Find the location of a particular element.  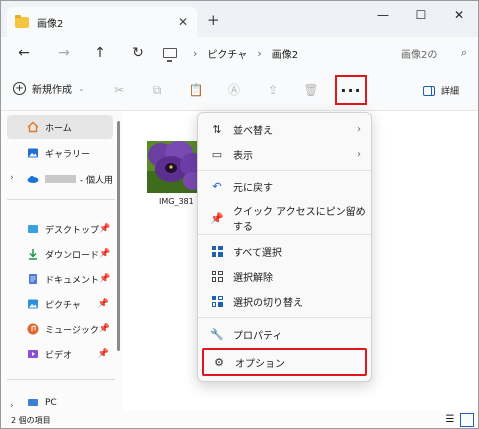

status-bar: 2 個の項目 ☰ is located at coordinates (239, 419).